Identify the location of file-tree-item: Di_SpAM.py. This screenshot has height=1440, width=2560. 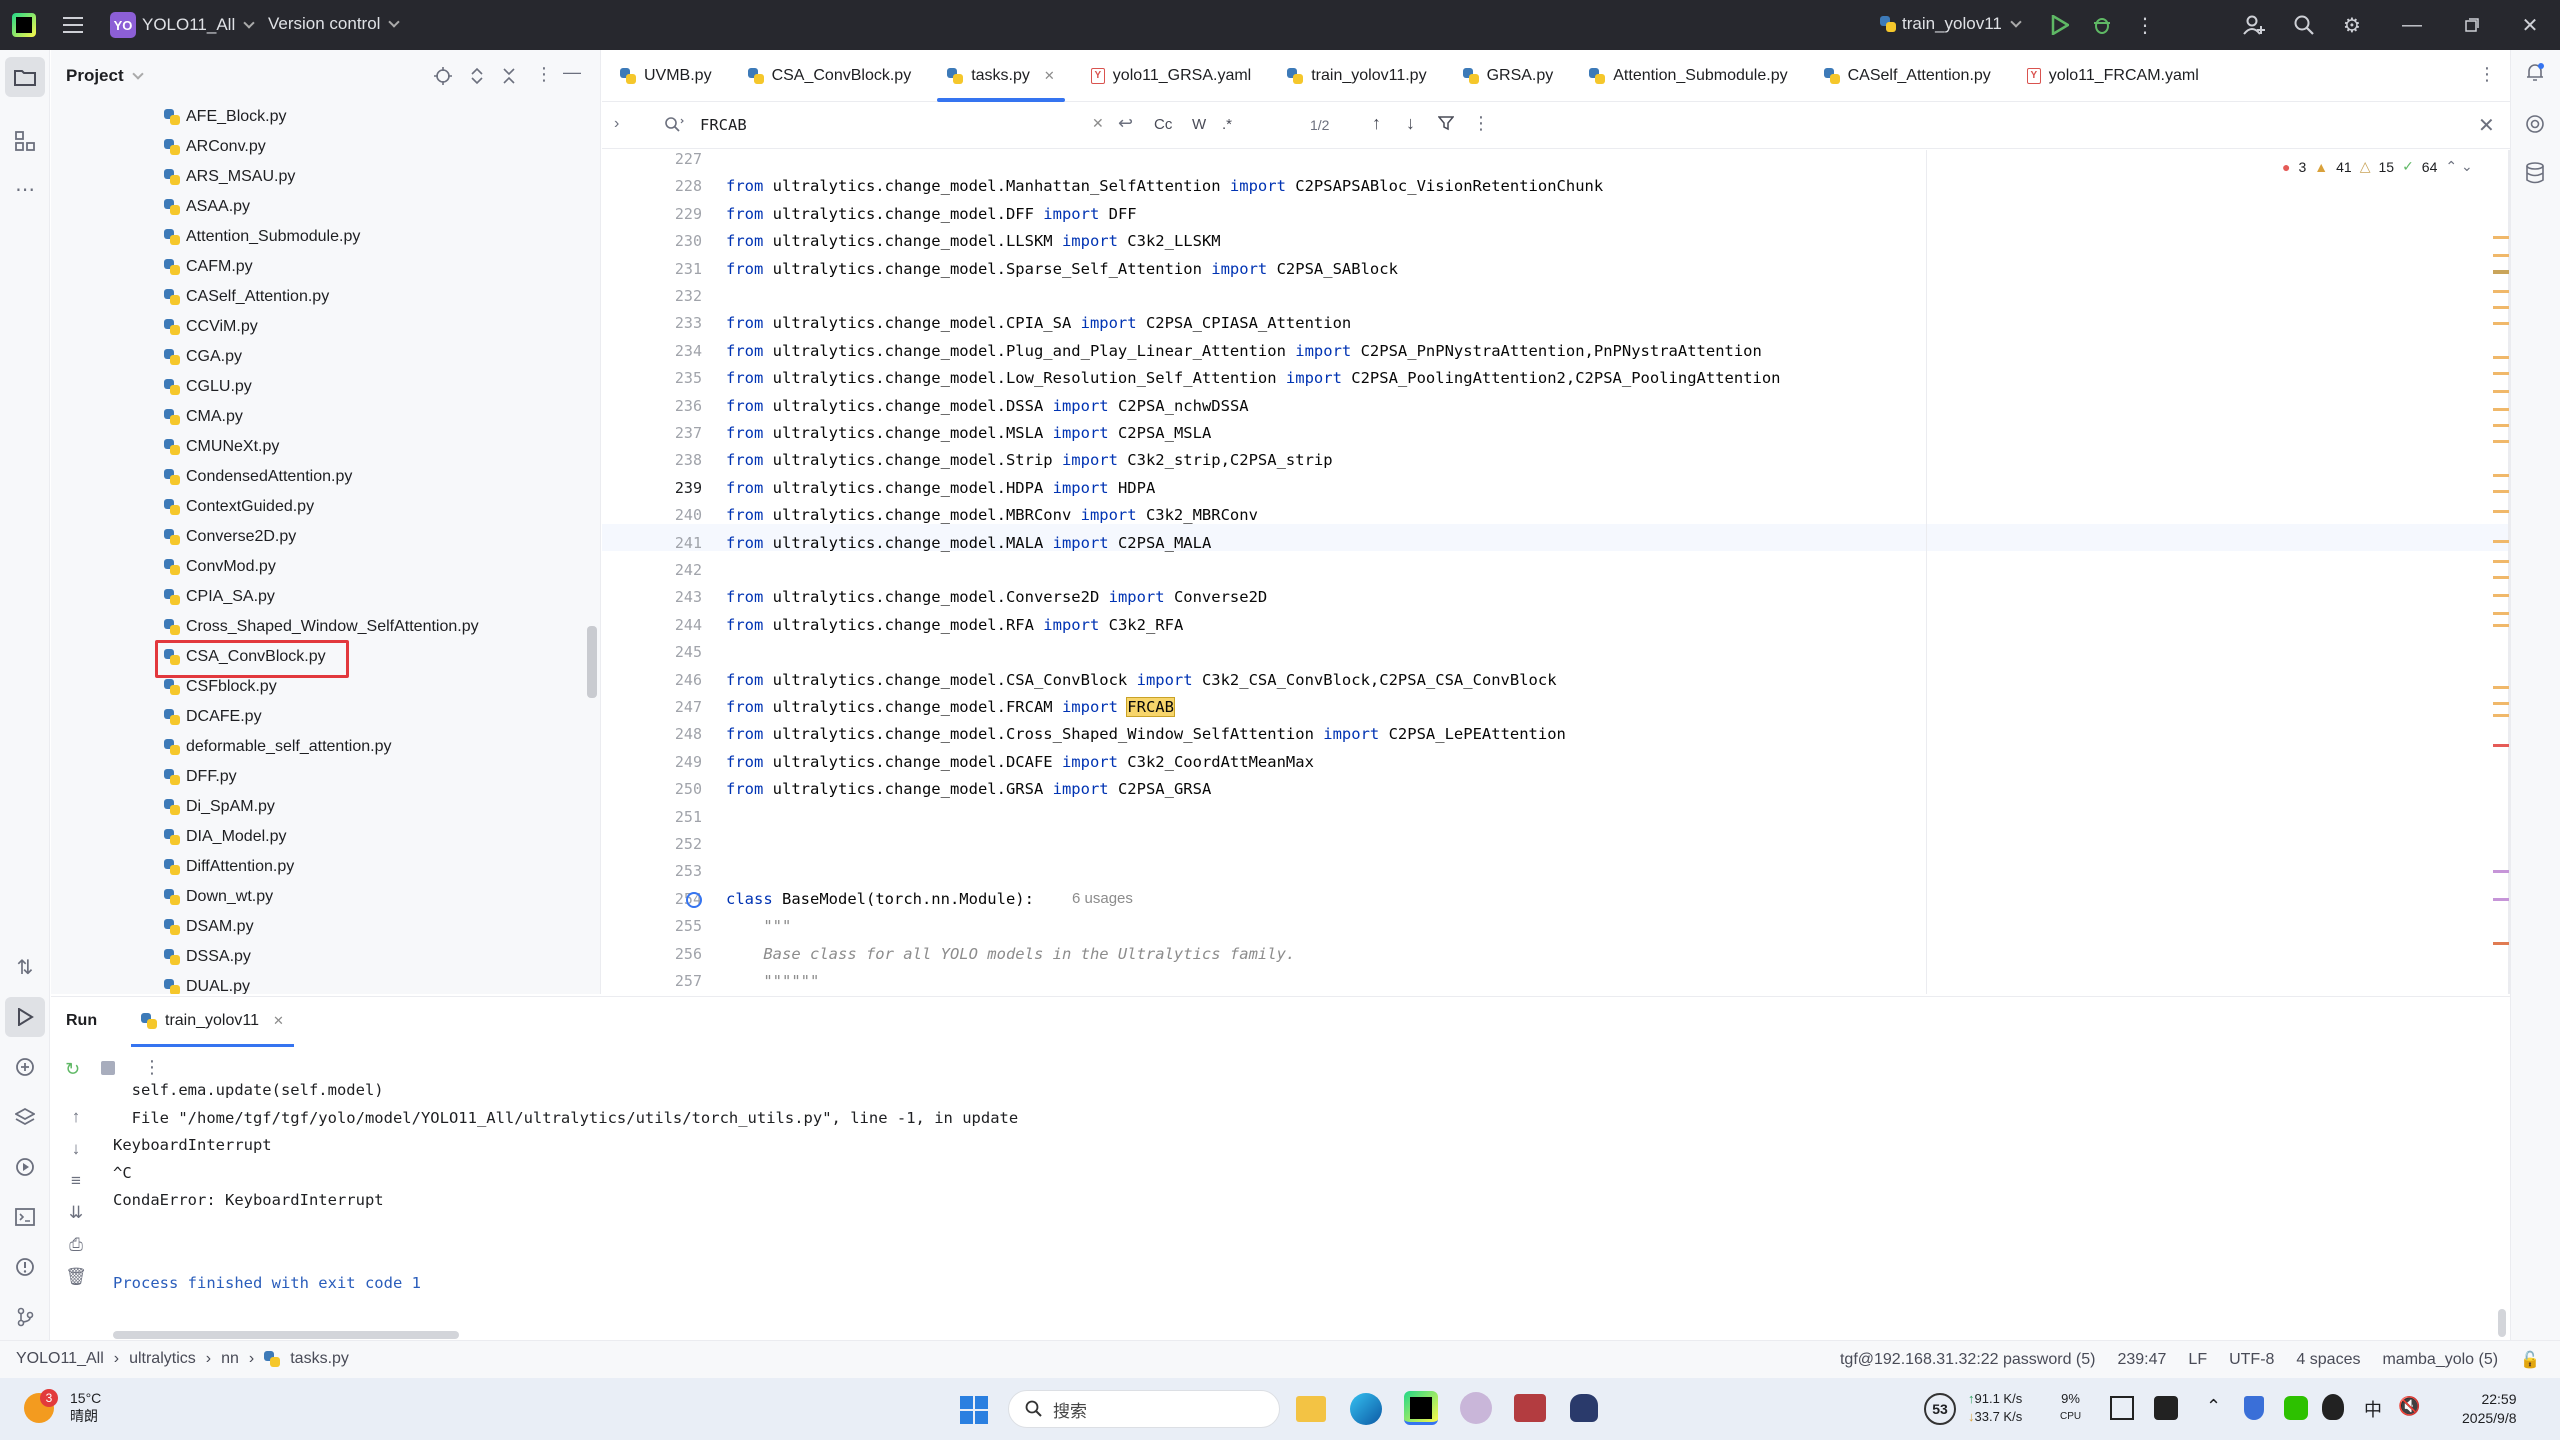
(219, 807).